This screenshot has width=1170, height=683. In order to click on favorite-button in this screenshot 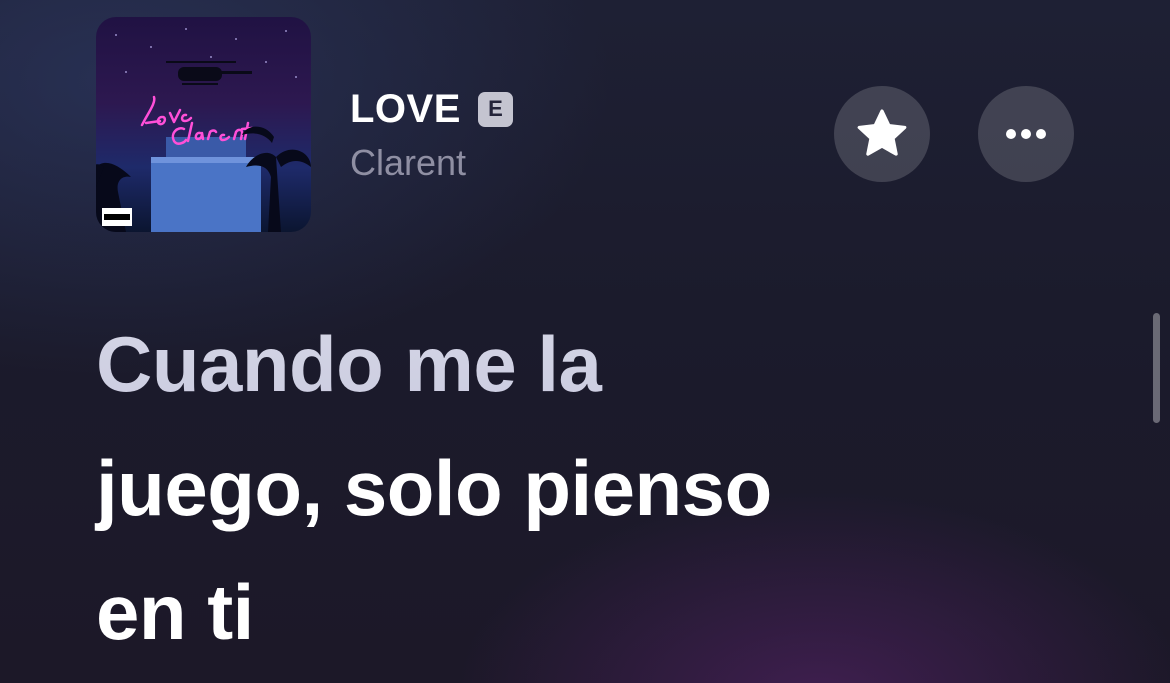, I will do `click(882, 134)`.